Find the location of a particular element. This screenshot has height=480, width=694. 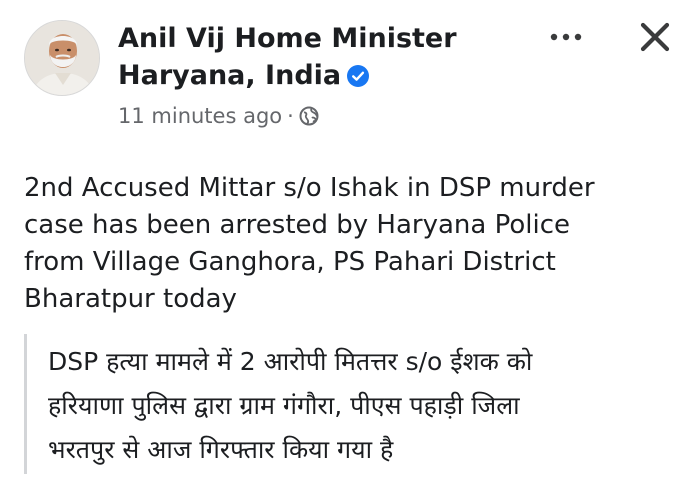

post-body-line: Bharatpur today is located at coordinates (130, 299).